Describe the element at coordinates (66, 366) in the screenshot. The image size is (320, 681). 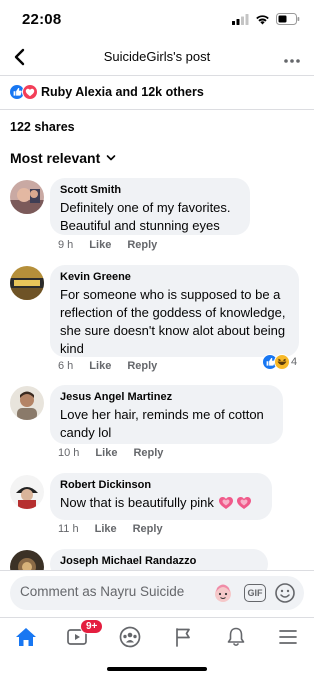
I see `comment-time: 6 h` at that location.